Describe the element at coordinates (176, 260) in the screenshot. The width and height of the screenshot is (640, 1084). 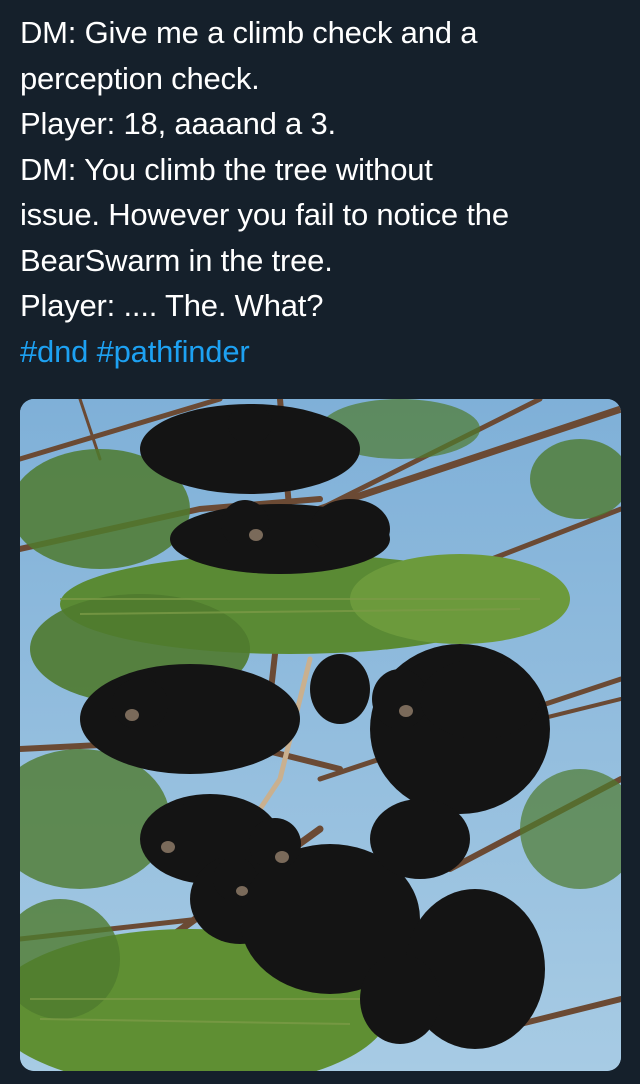
I see `tweet-line: BearSwarm in the tree.` at that location.